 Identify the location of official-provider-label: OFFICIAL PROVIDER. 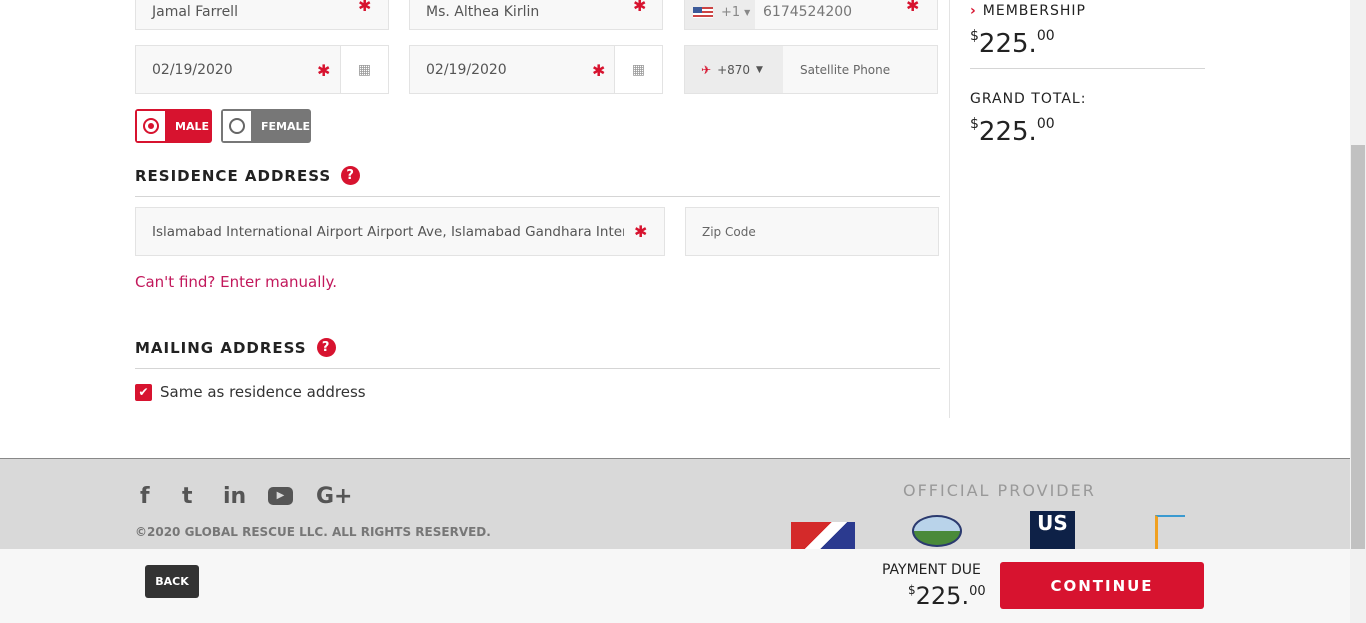
(999, 490).